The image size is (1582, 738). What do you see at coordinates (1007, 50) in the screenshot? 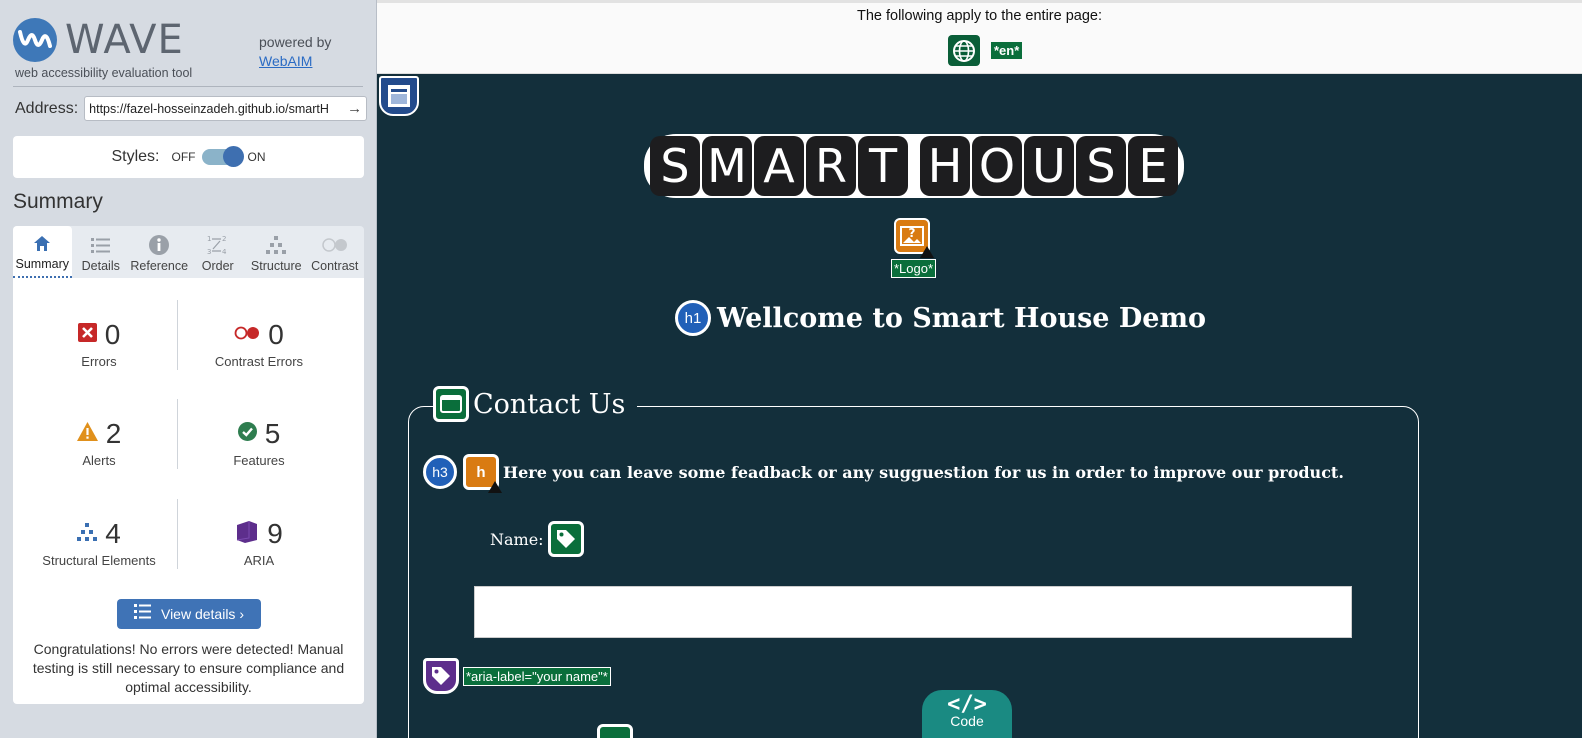
I see `language-tag: *en*` at bounding box center [1007, 50].